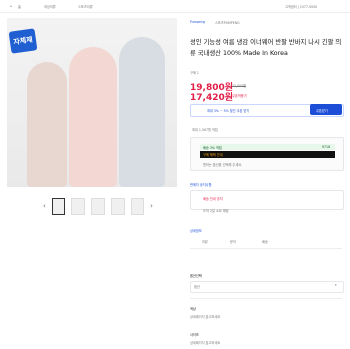 The image size is (350, 349). What do you see at coordinates (301, 7) in the screenshot?
I see `header-right-text: 고객센터 | 1577-0000` at bounding box center [301, 7].